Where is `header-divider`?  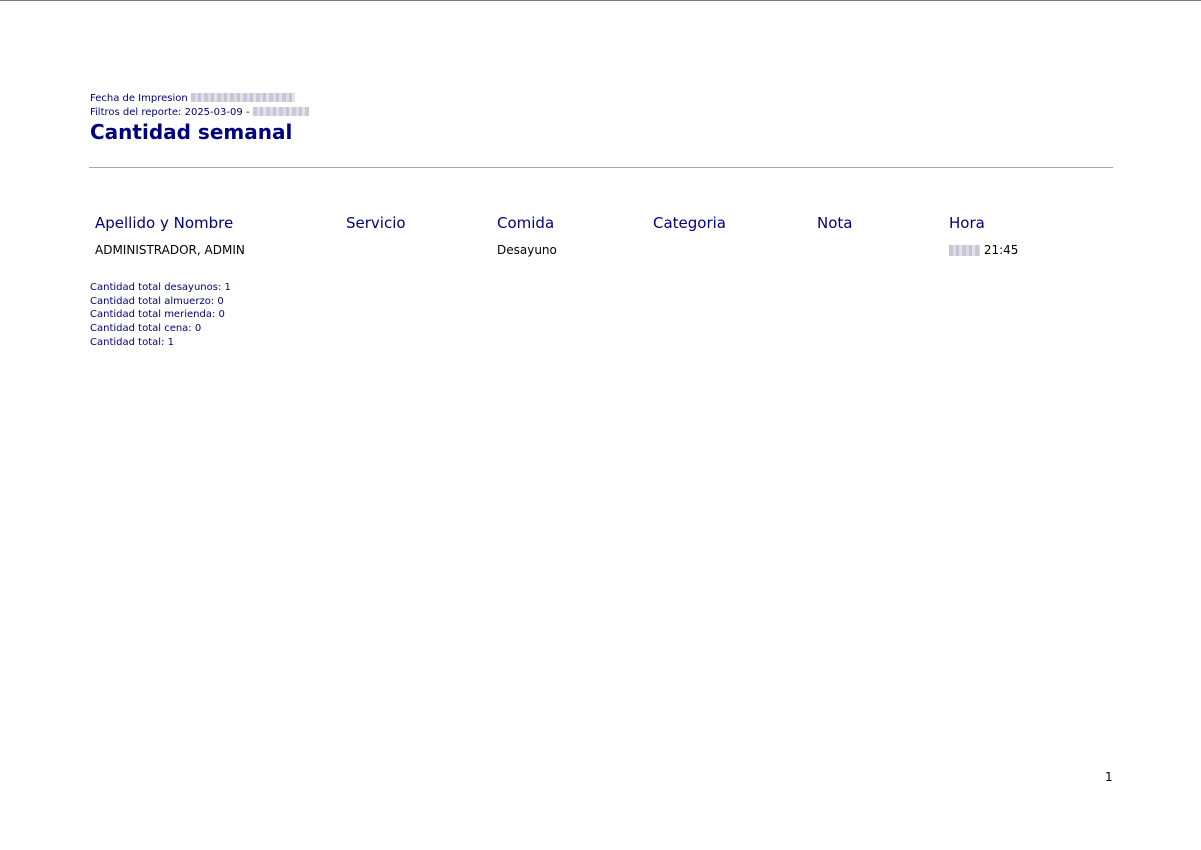
header-divider is located at coordinates (601, 167).